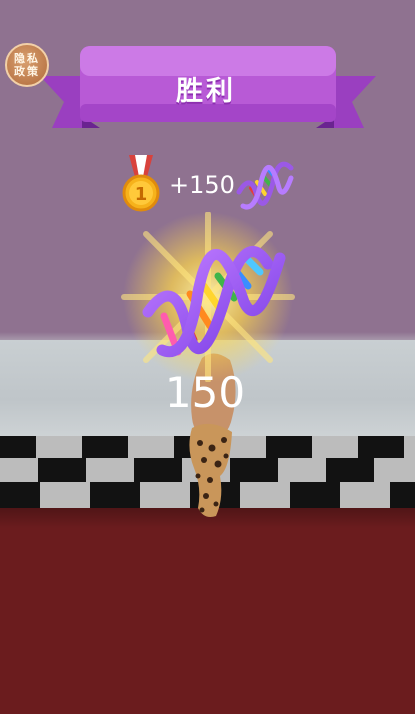 Image resolution: width=415 pixels, height=714 pixels. I want to click on dna-icon, so click(265, 185).